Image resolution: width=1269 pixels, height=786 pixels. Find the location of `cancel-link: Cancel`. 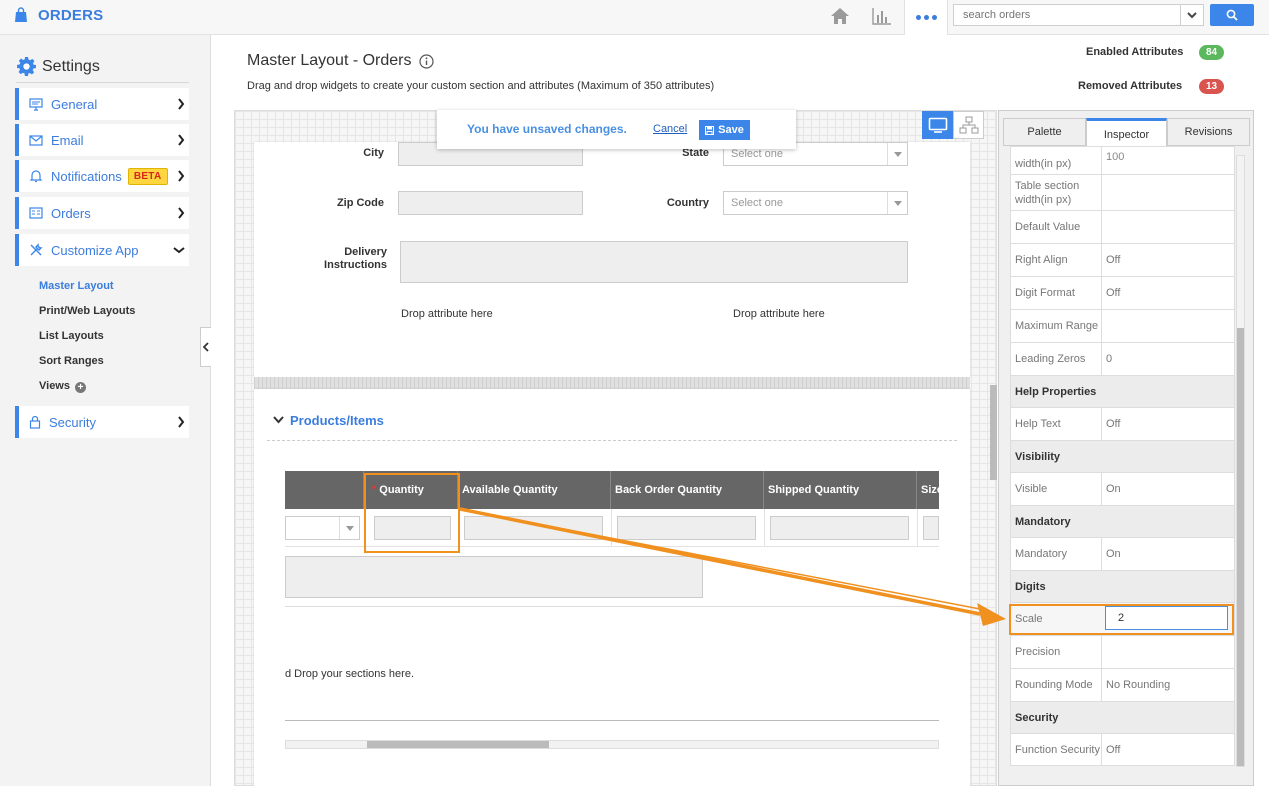

cancel-link: Cancel is located at coordinates (670, 129).